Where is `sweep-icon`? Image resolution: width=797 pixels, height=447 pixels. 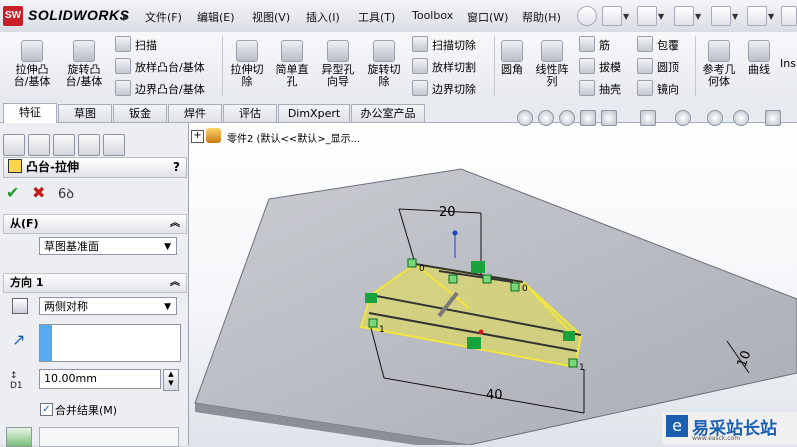
sweep-icon is located at coordinates (123, 44).